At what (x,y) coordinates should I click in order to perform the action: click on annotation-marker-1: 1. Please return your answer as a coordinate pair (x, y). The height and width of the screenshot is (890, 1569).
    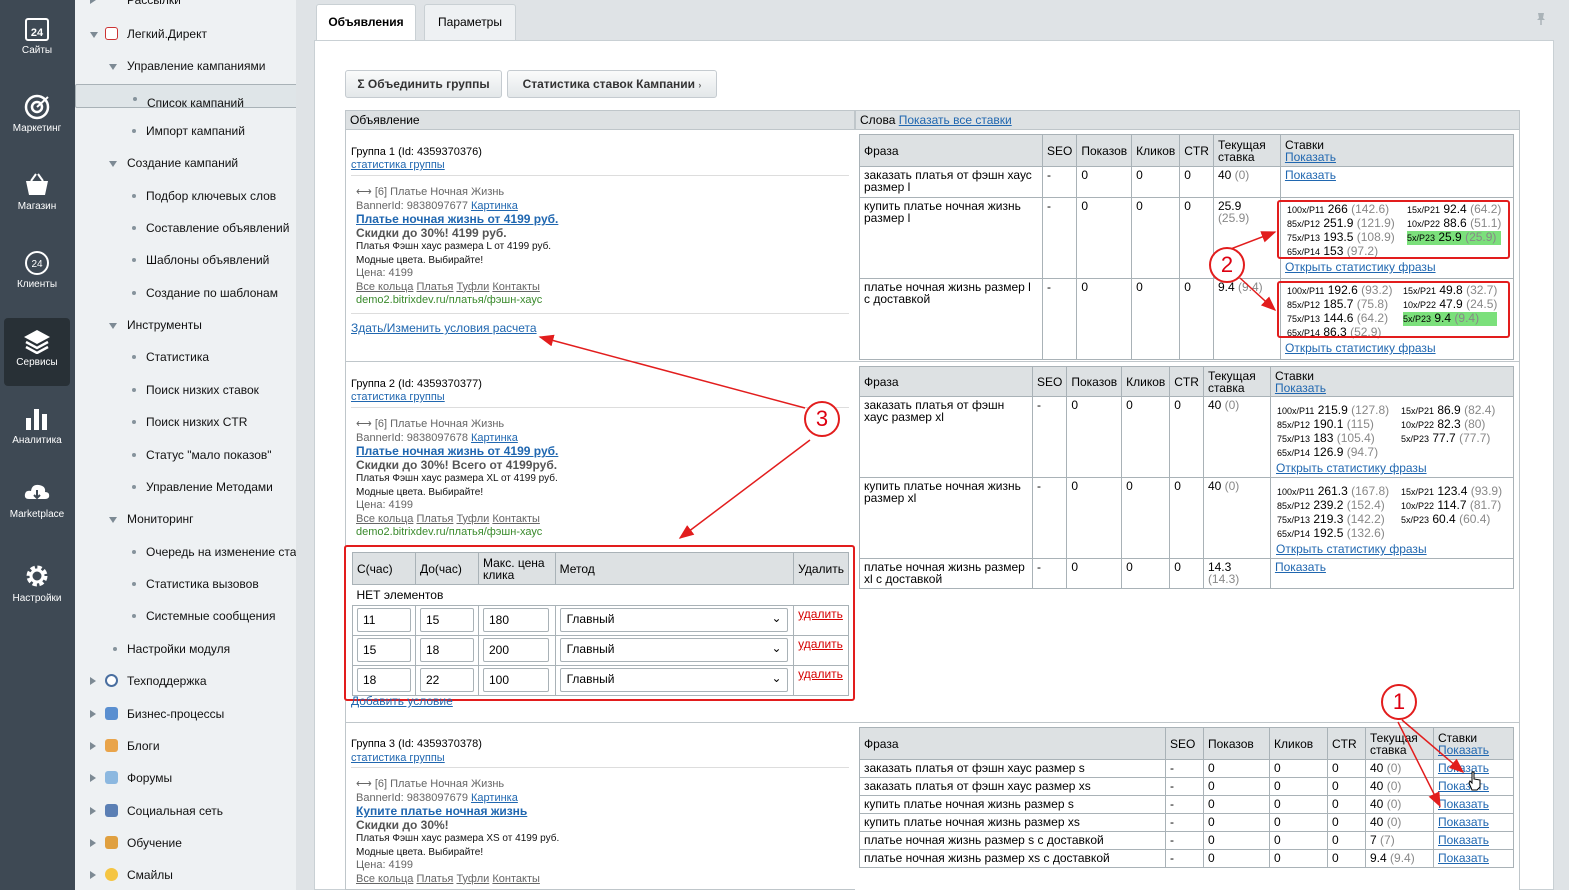
    Looking at the image, I should click on (1399, 702).